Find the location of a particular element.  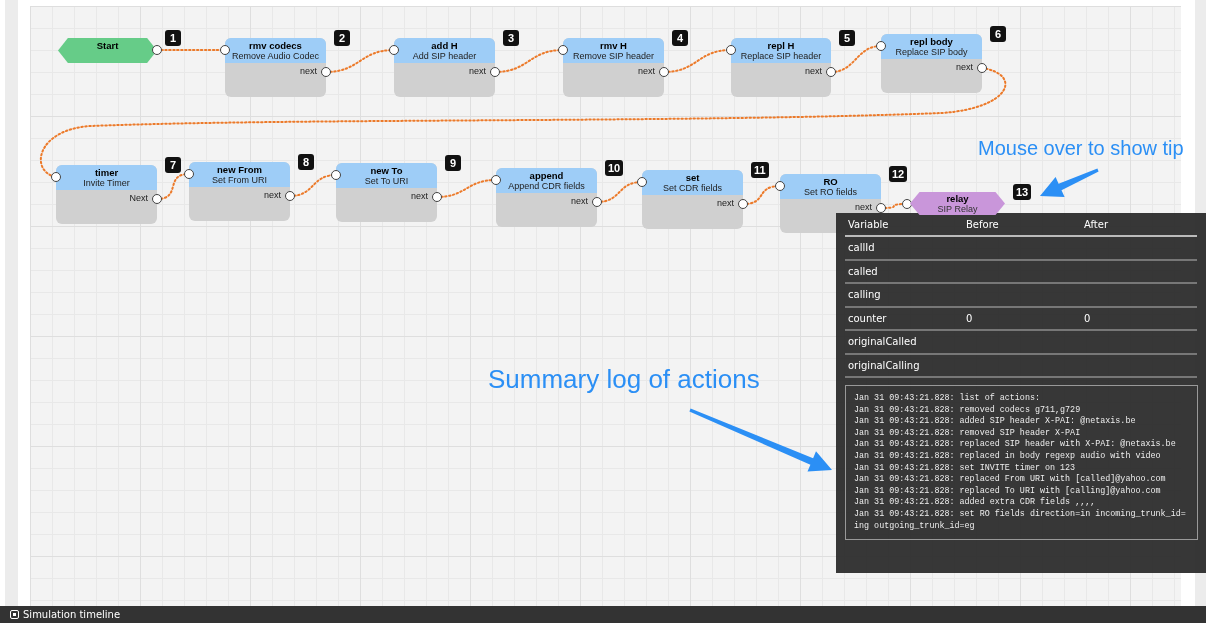

node-subtitle: Remove Audio Codec is located at coordinates (275, 56).